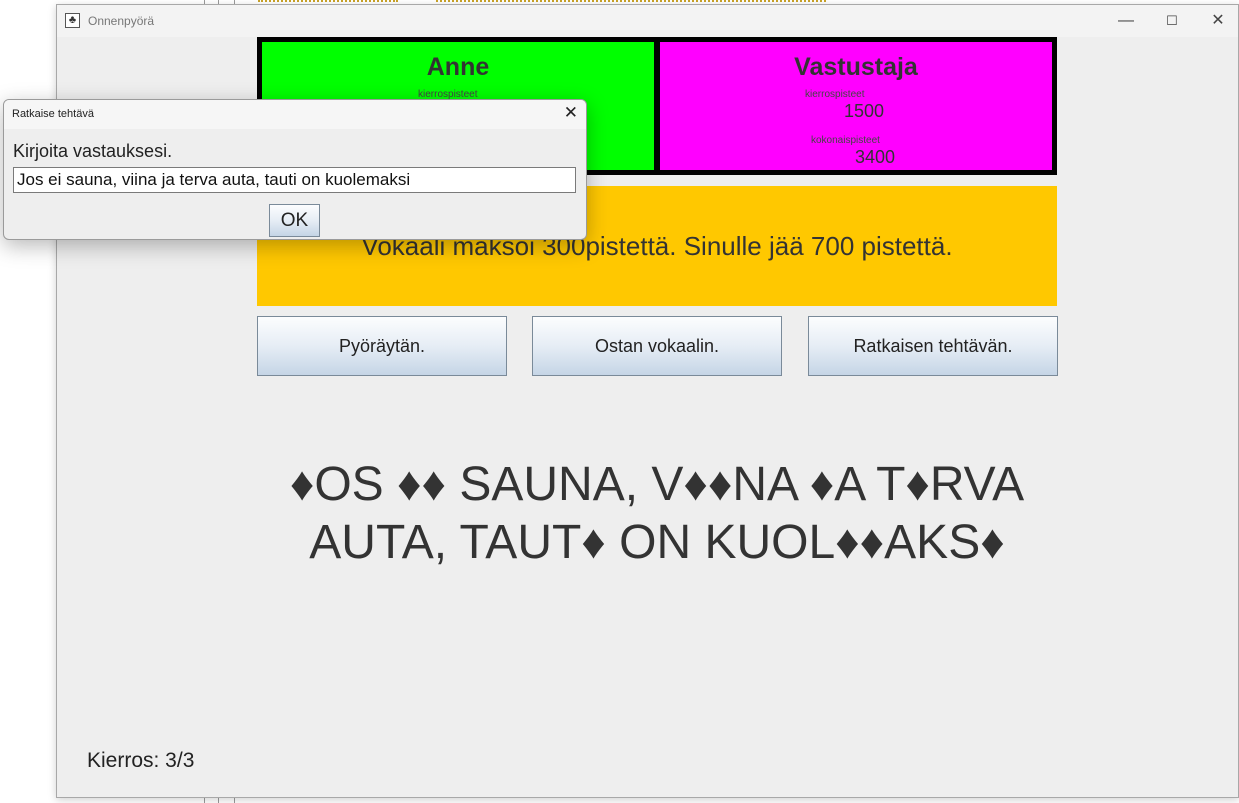  I want to click on ok-button: OK, so click(294, 220).